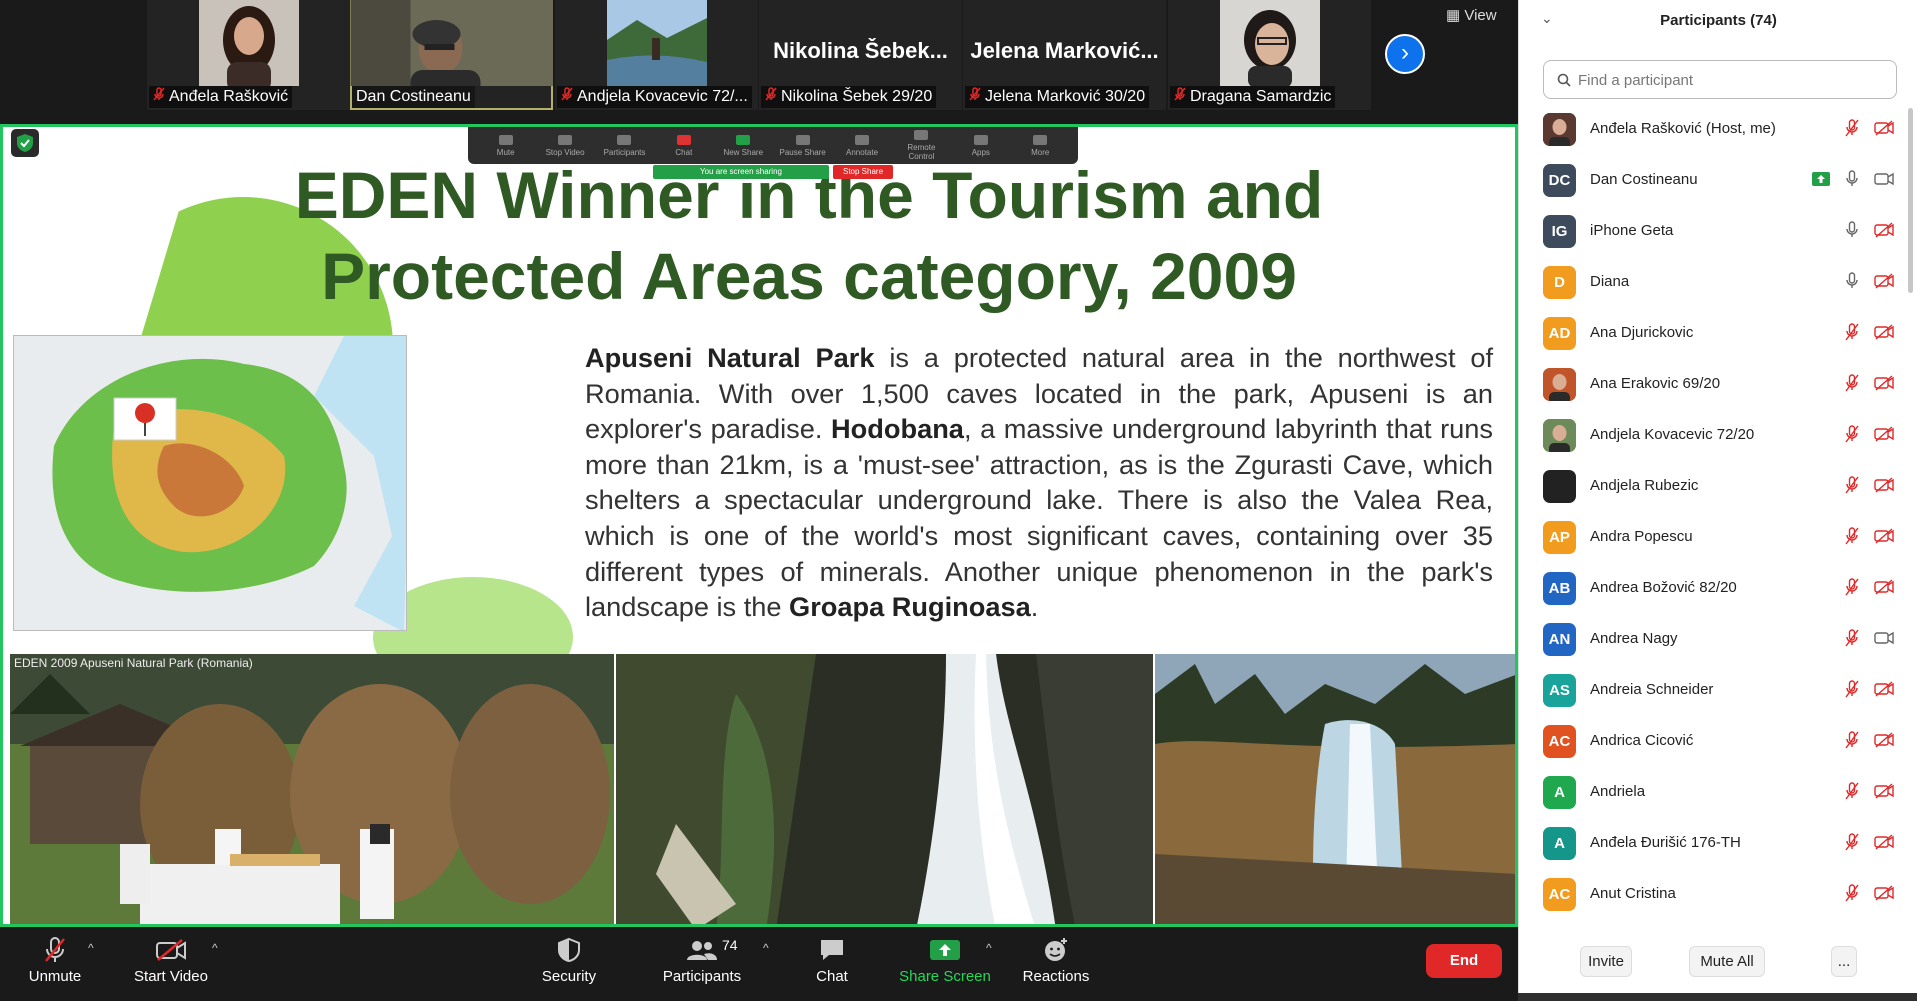  Describe the element at coordinates (1672, 434) in the screenshot. I see `participant-name: Andjela Kovacevic 72/20` at that location.